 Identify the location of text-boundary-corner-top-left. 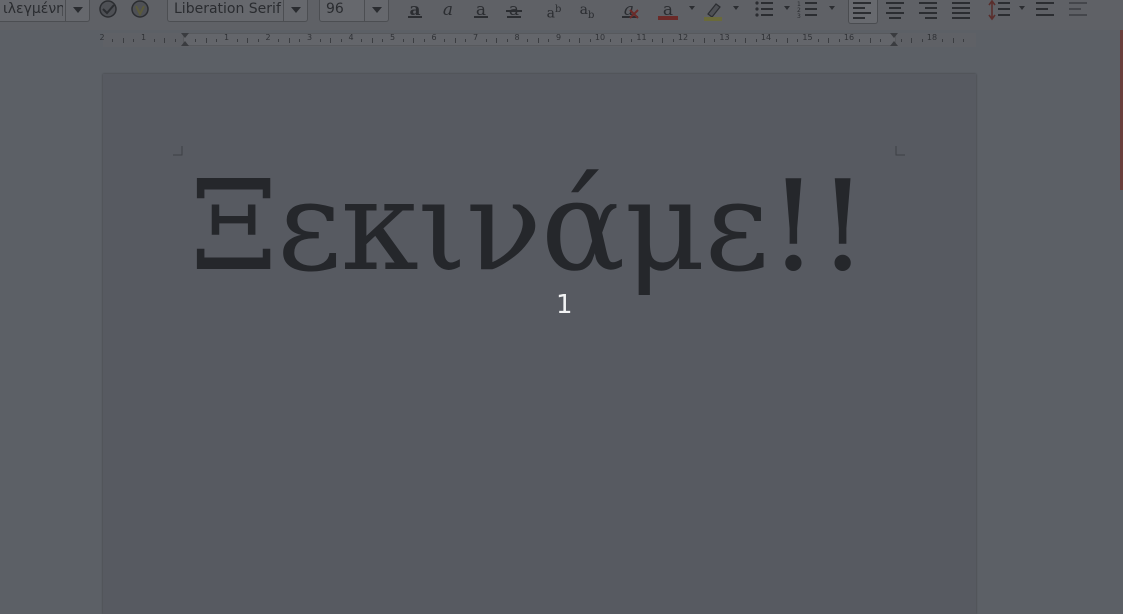
(178, 151).